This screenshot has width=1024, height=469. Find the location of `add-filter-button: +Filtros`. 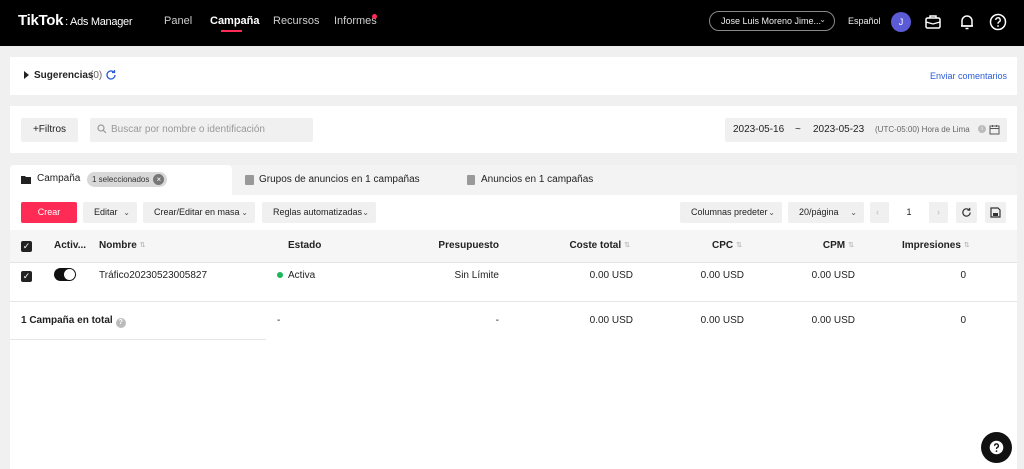

add-filter-button: +Filtros is located at coordinates (49, 130).